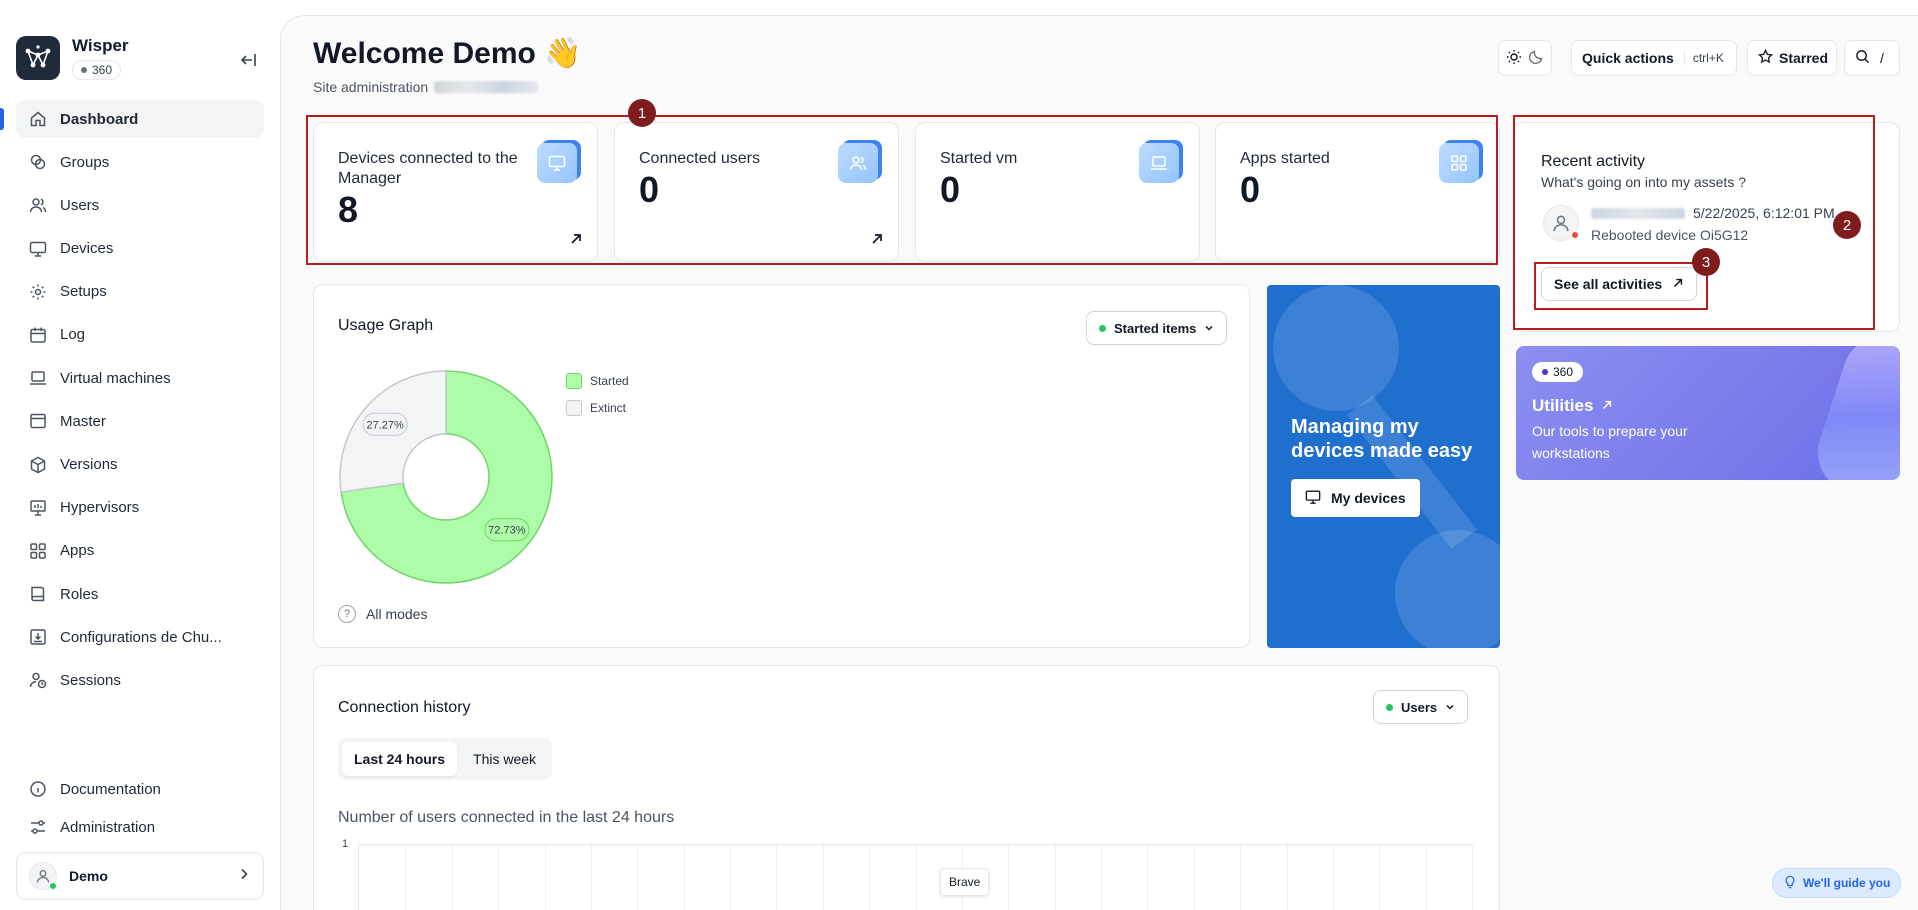 This screenshot has height=910, width=1918. I want to click on home-icon, so click(38, 119).